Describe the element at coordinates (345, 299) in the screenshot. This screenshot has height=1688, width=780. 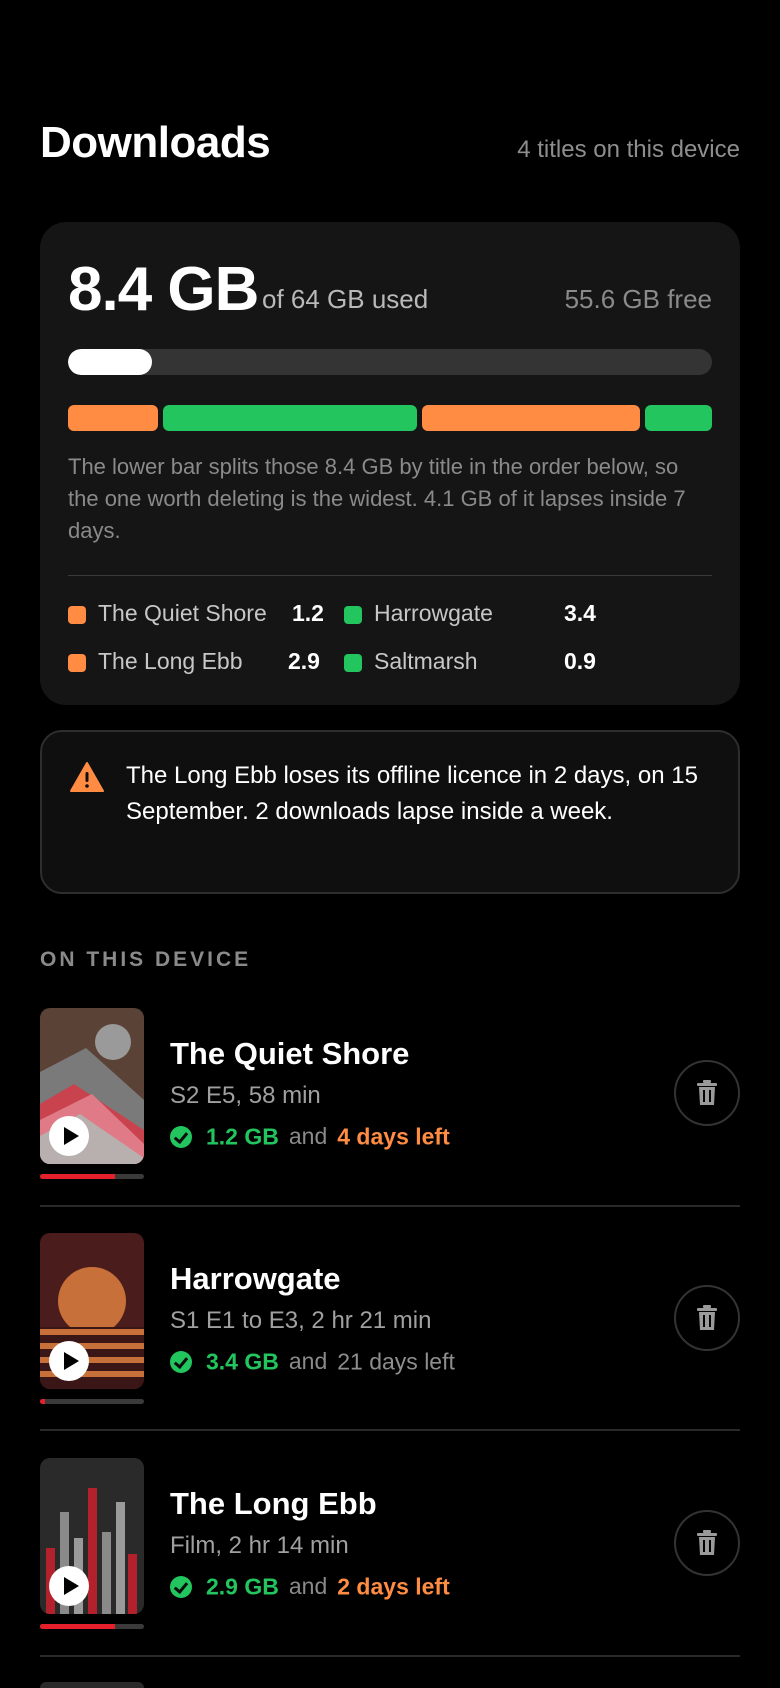
I see `used-of-total: of 64 GB used` at that location.